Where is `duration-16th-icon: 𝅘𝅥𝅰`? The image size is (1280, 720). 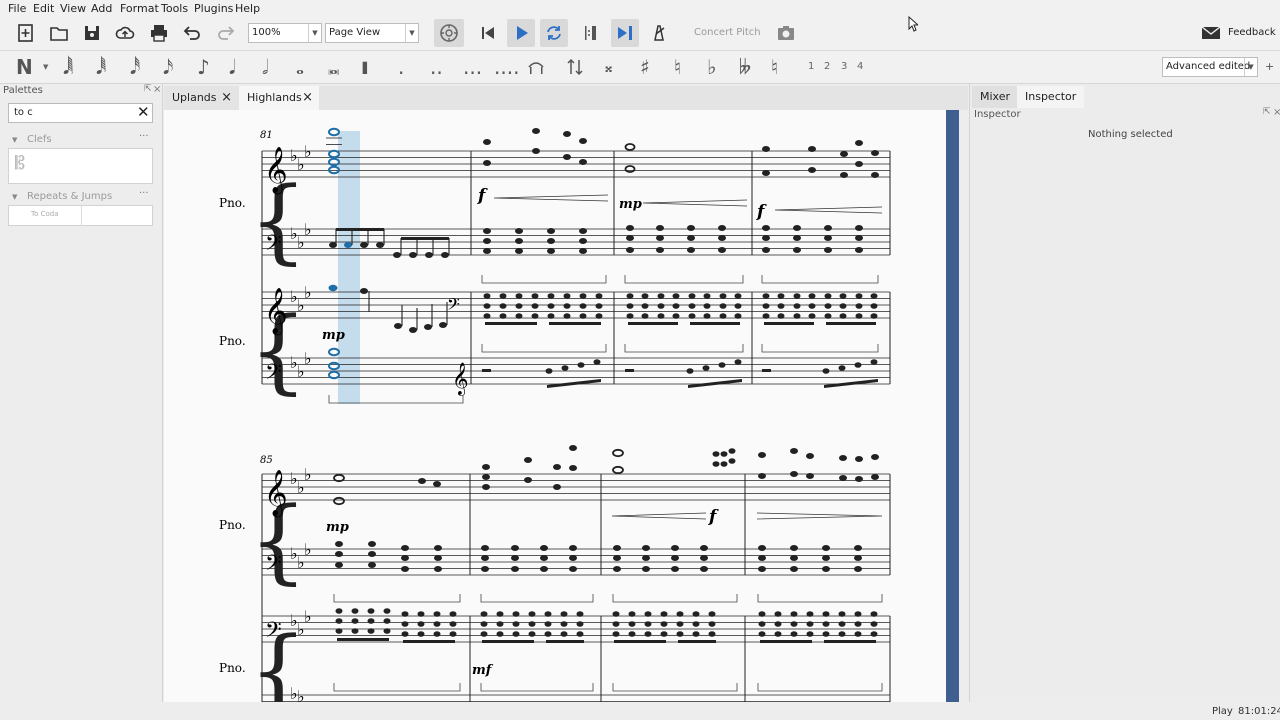 duration-16th-icon: 𝅘𝅥𝅰 is located at coordinates (135, 67).